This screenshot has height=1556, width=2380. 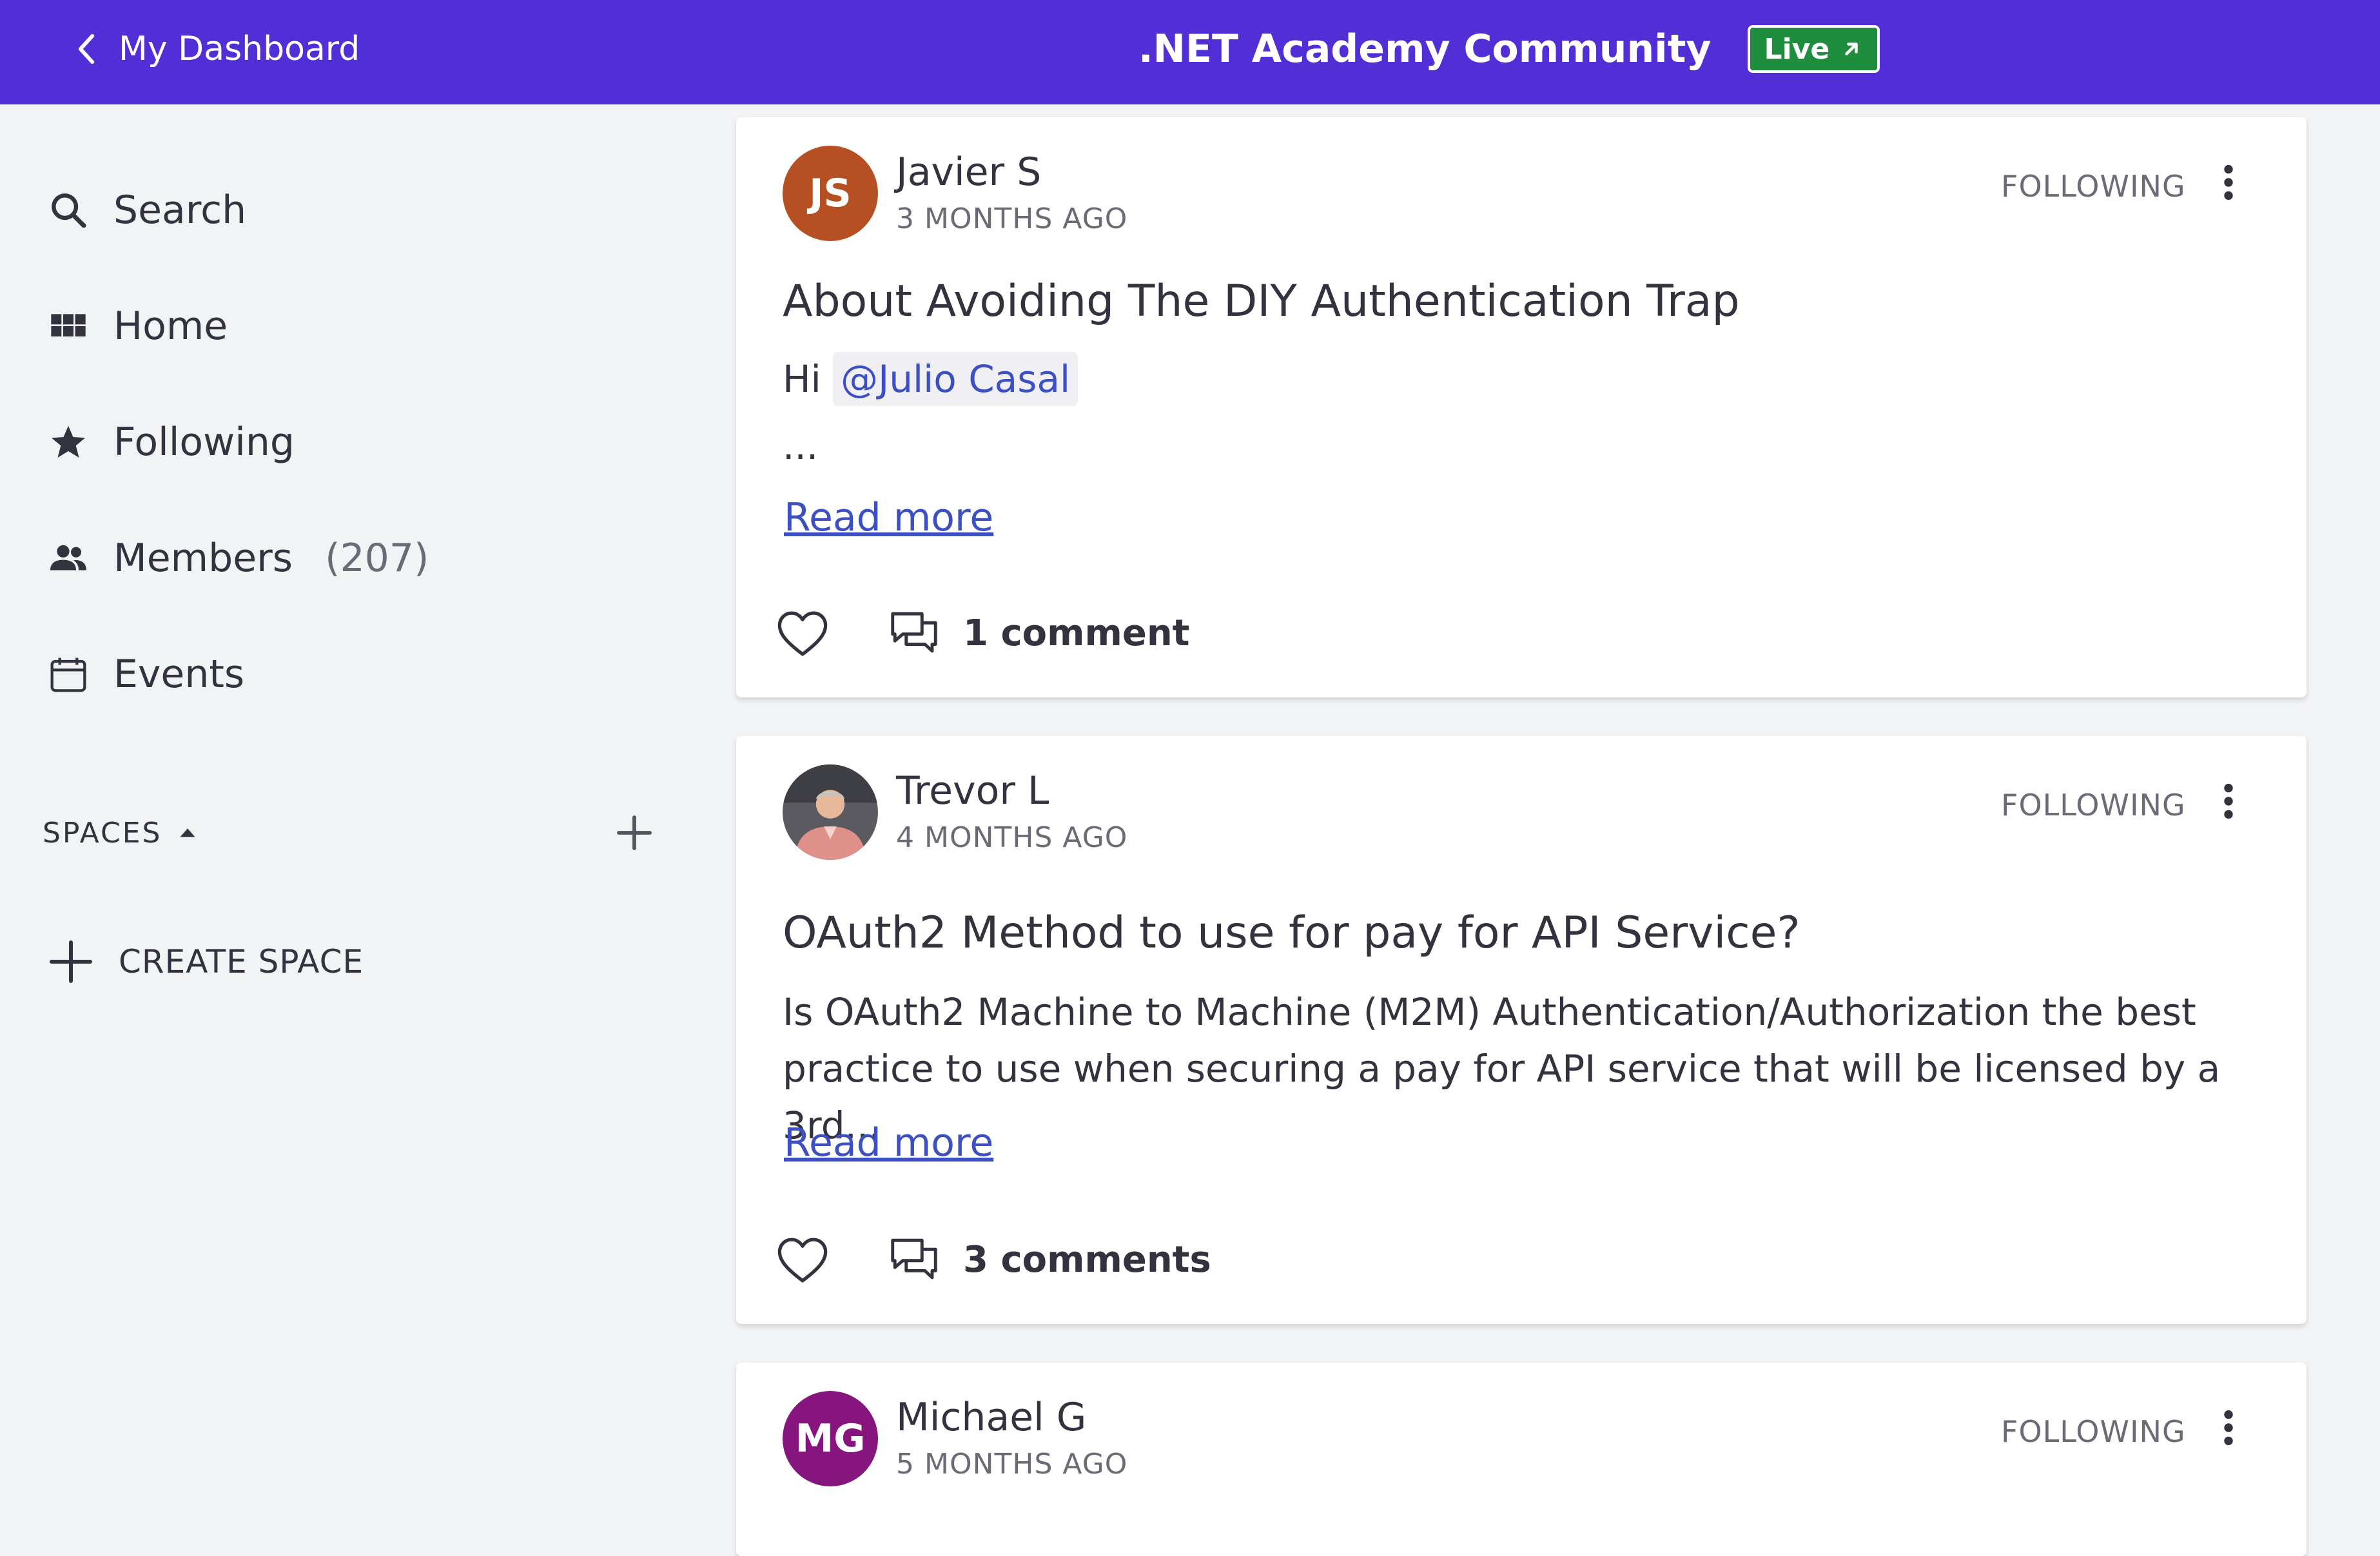 What do you see at coordinates (239, 49) in the screenshot?
I see `back-label: My Dashboard` at bounding box center [239, 49].